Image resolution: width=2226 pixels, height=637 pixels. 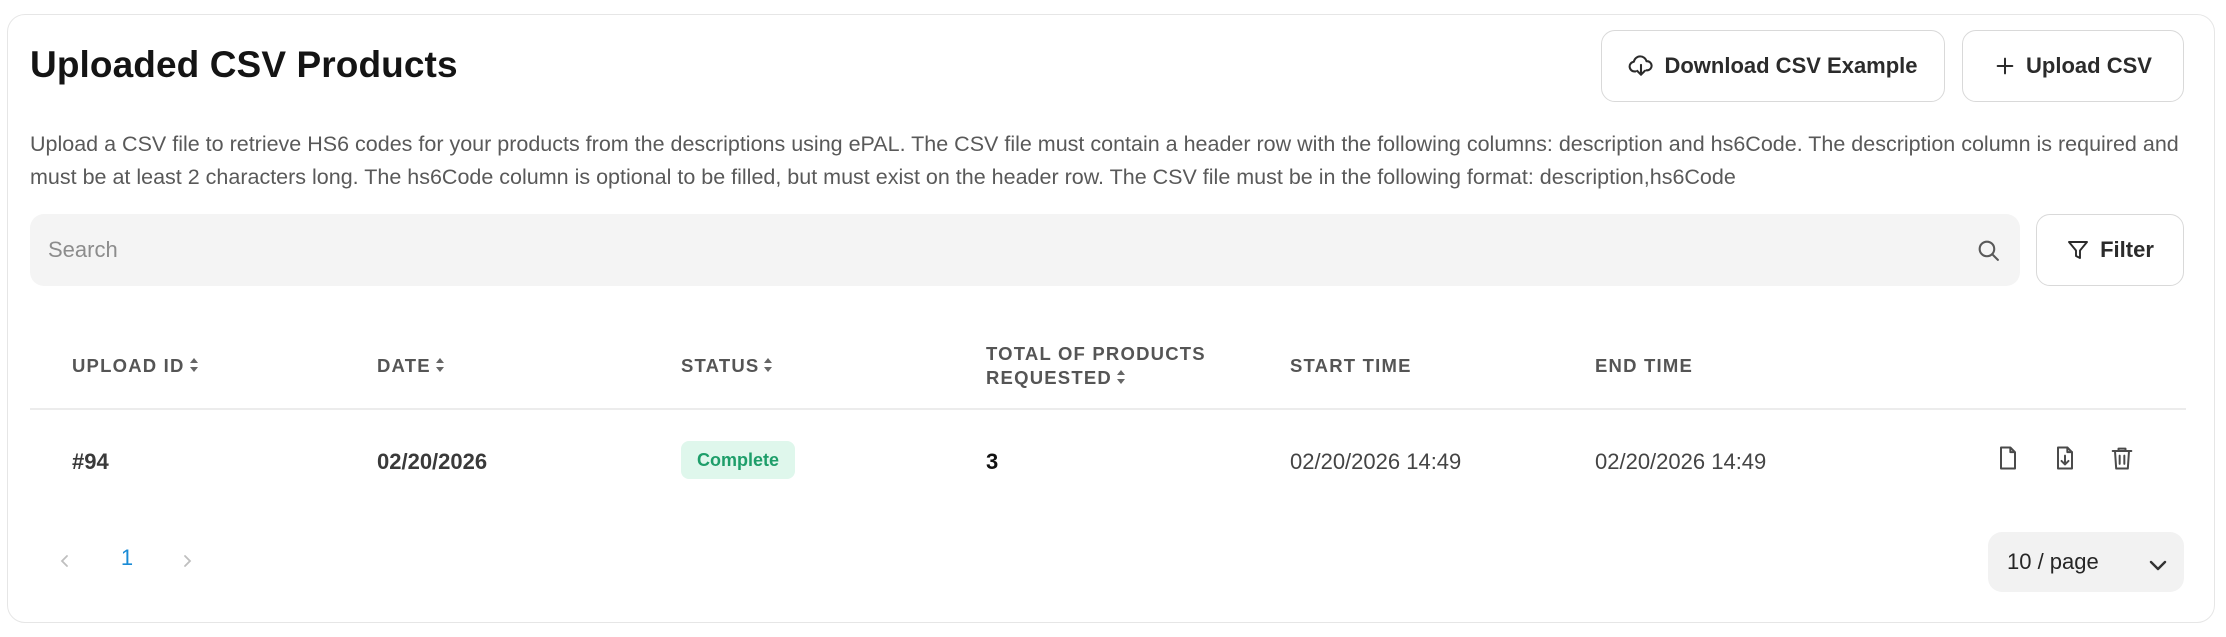 I want to click on download-csv-example-button: Download CSV Example, so click(x=1773, y=66).